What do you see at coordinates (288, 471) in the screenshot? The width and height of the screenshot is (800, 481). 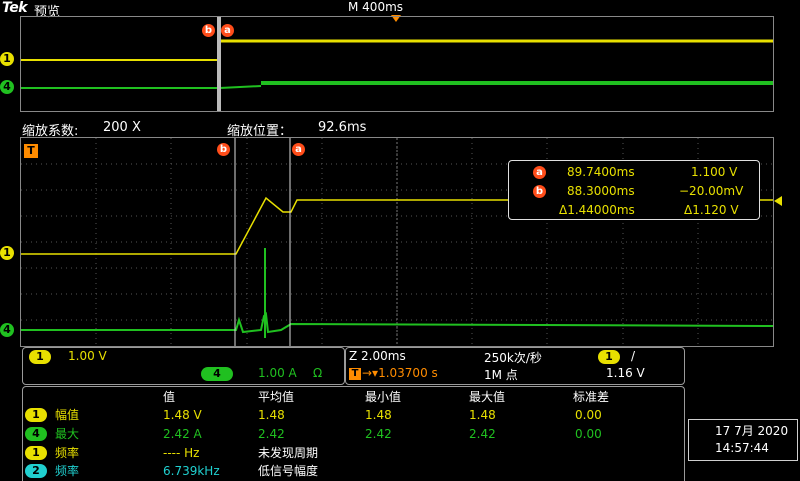 I see `meas-row-3-note: 低信号幅度` at bounding box center [288, 471].